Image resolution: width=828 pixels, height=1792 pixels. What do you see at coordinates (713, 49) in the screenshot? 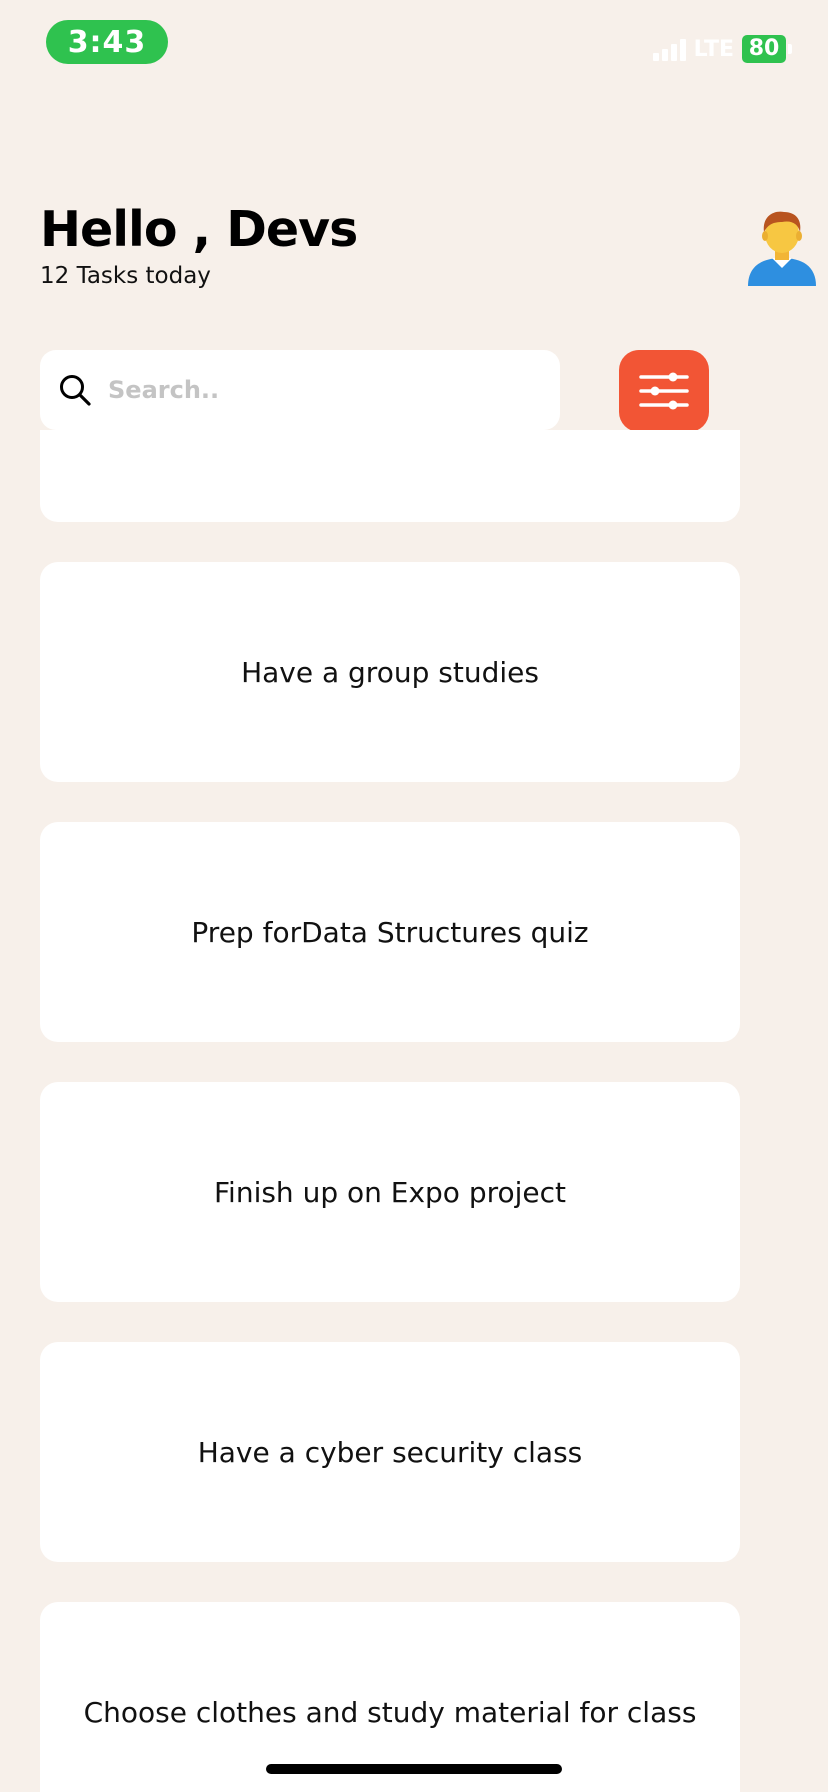
I see `network-type: LTE` at bounding box center [713, 49].